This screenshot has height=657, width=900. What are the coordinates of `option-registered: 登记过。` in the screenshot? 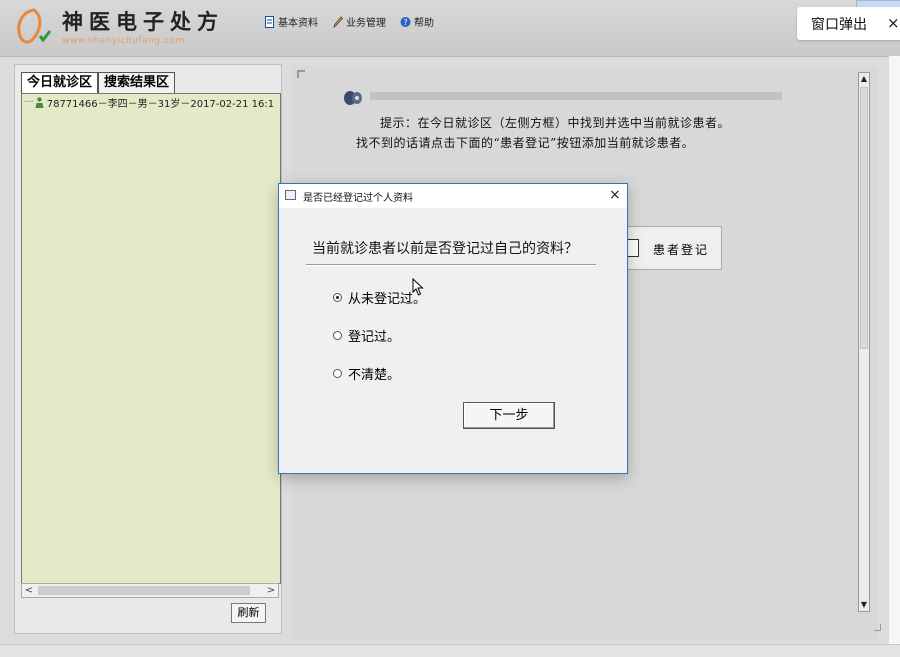 It's located at (366, 335).